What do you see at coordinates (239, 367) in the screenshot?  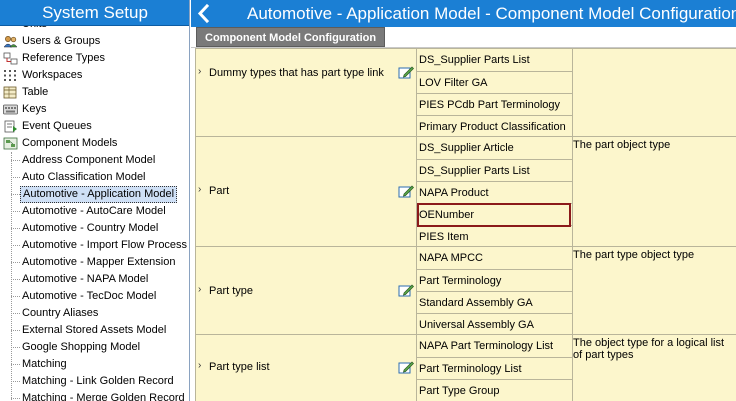 I see `row-name: Part type list` at bounding box center [239, 367].